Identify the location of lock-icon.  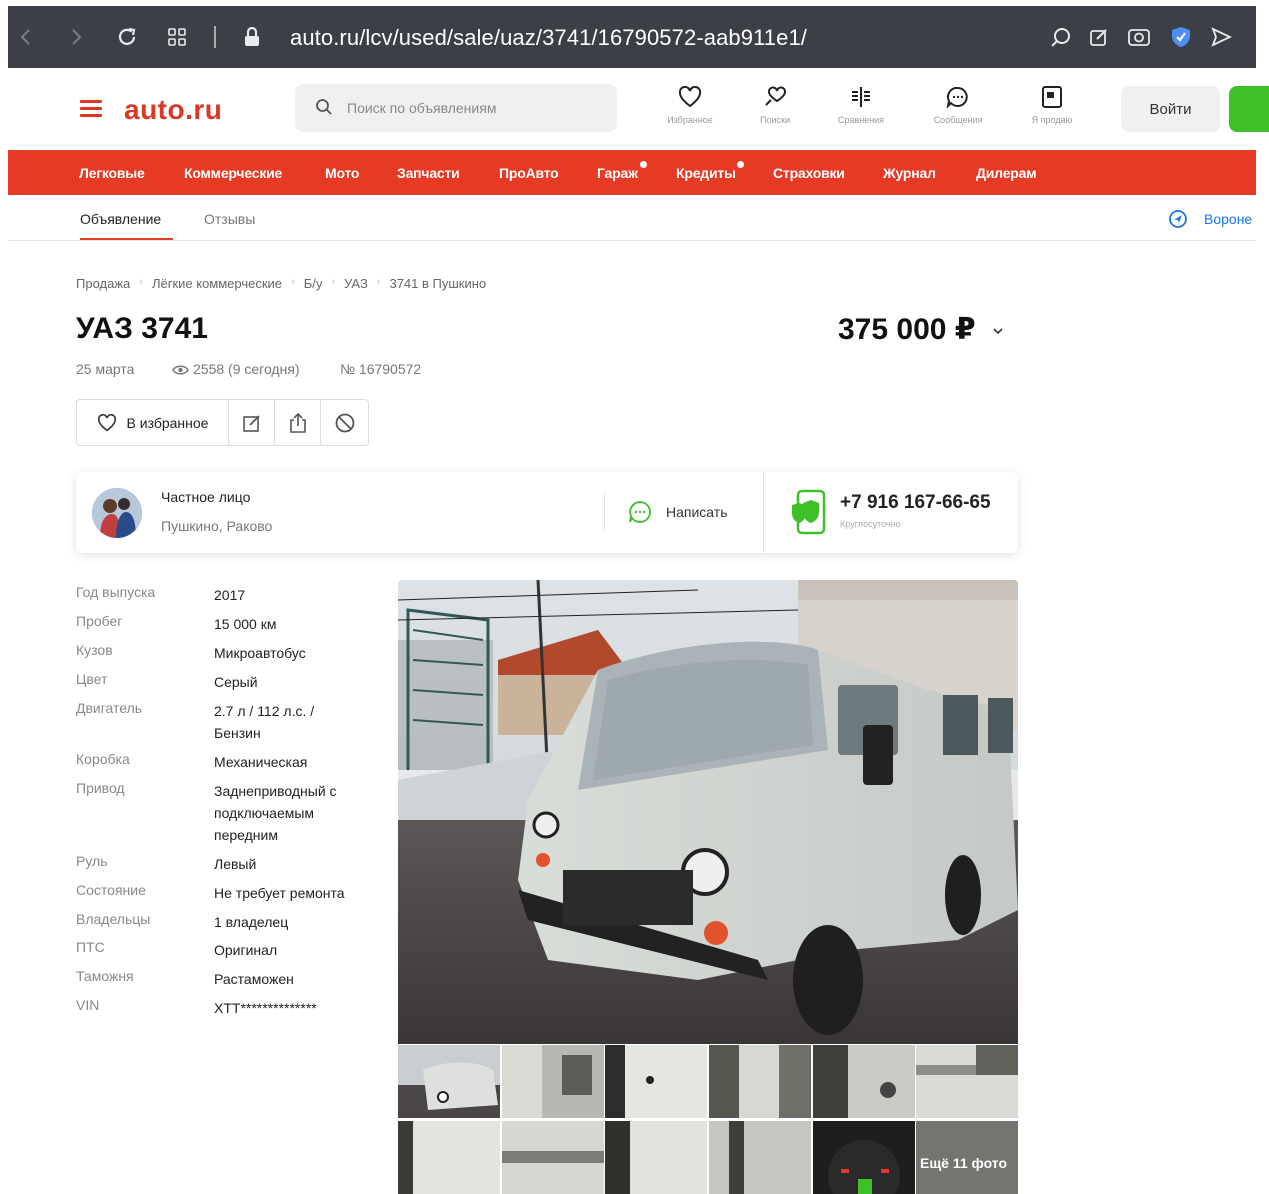
(252, 37).